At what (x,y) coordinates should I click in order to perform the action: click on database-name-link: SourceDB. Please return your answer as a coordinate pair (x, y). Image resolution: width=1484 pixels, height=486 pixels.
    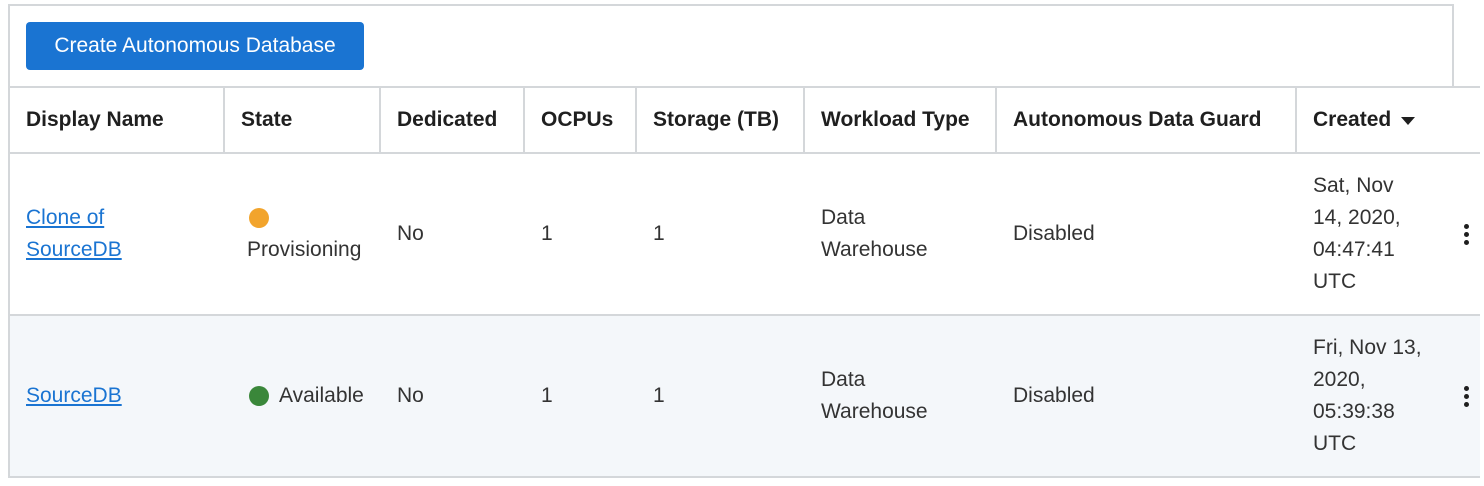
    Looking at the image, I should click on (74, 396).